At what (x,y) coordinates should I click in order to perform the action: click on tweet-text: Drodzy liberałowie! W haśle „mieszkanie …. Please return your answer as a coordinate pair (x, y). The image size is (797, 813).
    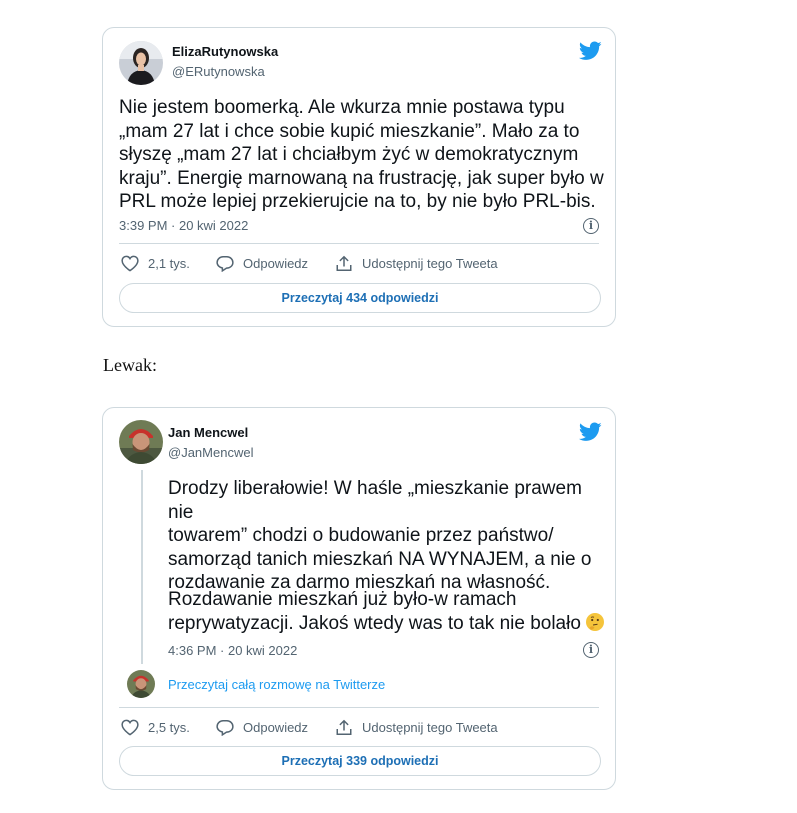
    Looking at the image, I should click on (380, 535).